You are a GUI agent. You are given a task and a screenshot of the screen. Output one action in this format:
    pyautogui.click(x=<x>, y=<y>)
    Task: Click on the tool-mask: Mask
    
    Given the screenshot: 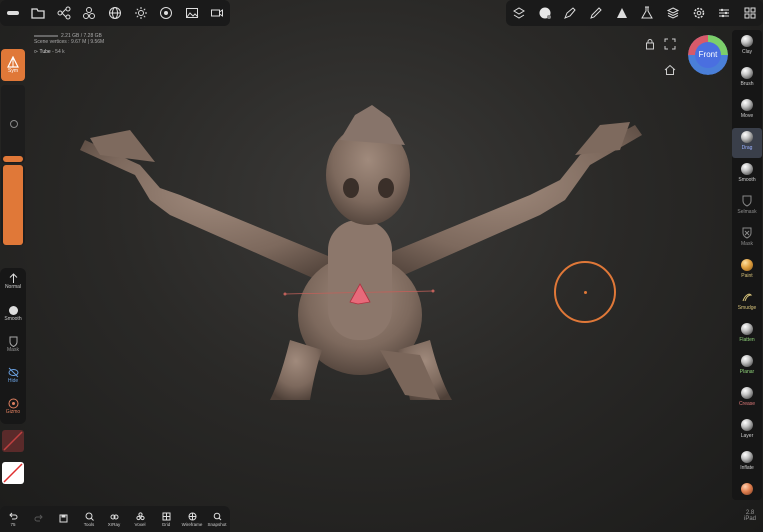 What is the action you would take?
    pyautogui.click(x=747, y=239)
    